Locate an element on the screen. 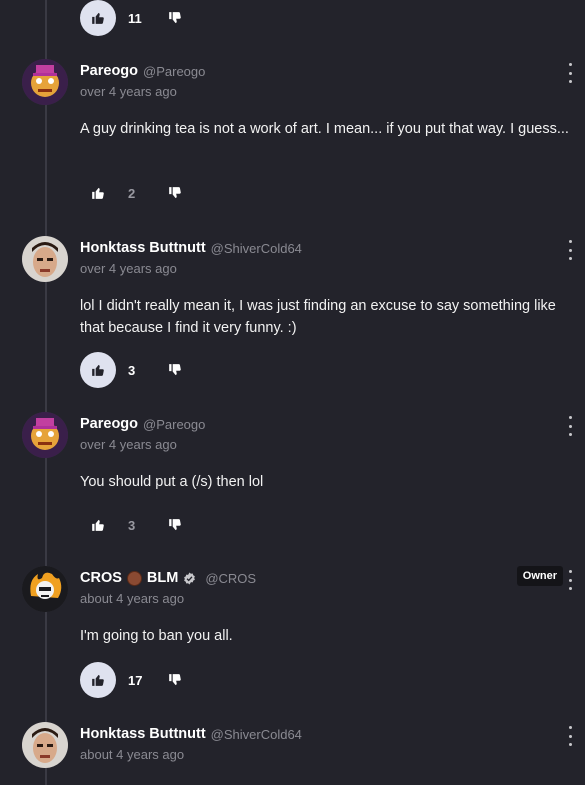  comment-actions: 2 is located at coordinates (132, 193).